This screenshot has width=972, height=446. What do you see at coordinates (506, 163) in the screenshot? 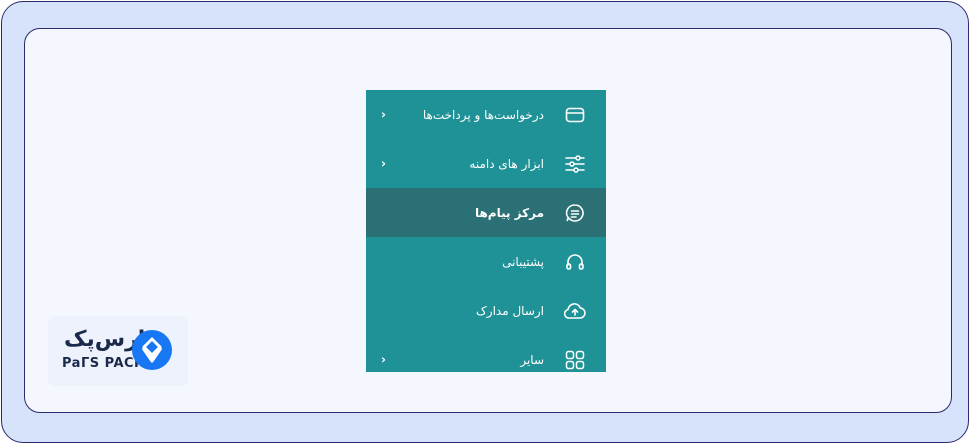
I see `menu-item-label: ابزار های دامنه` at bounding box center [506, 163].